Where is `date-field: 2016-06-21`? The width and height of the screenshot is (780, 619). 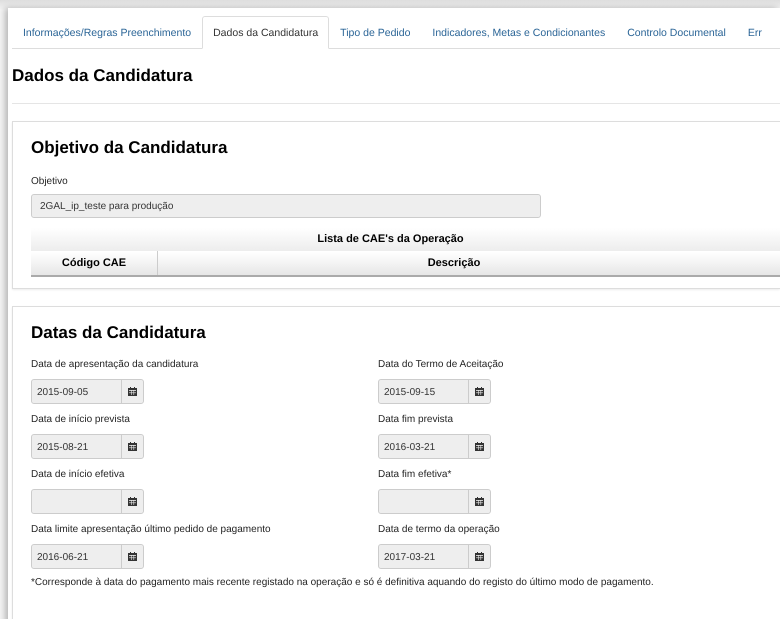 date-field: 2016-06-21 is located at coordinates (87, 556).